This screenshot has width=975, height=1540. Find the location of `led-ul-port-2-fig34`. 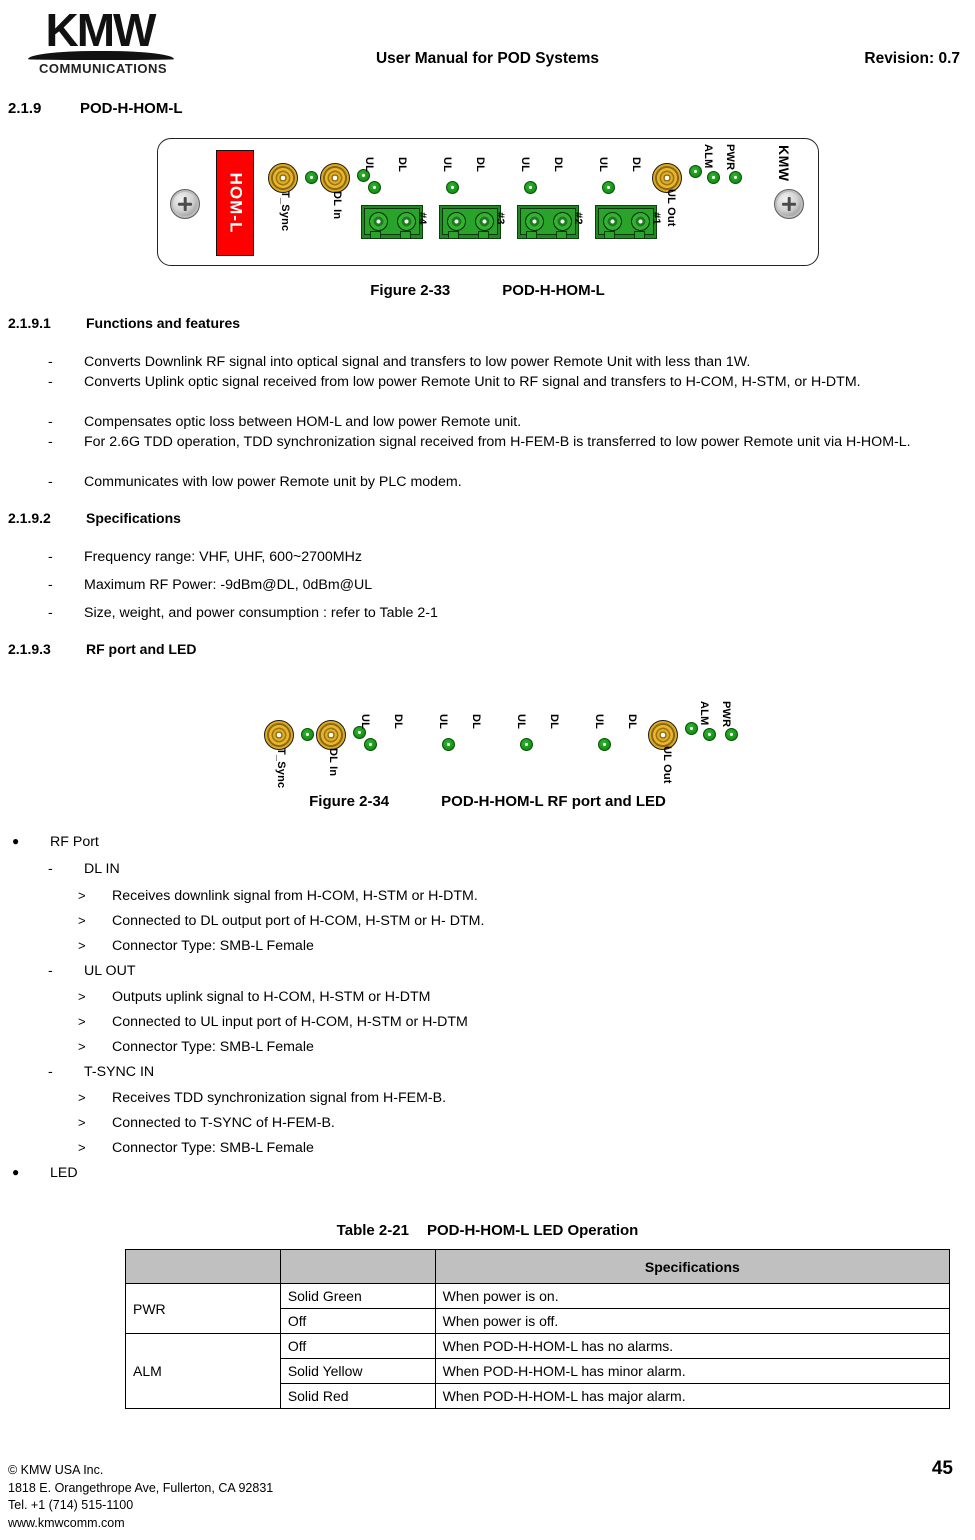

led-ul-port-2-fig34 is located at coordinates (526, 744).